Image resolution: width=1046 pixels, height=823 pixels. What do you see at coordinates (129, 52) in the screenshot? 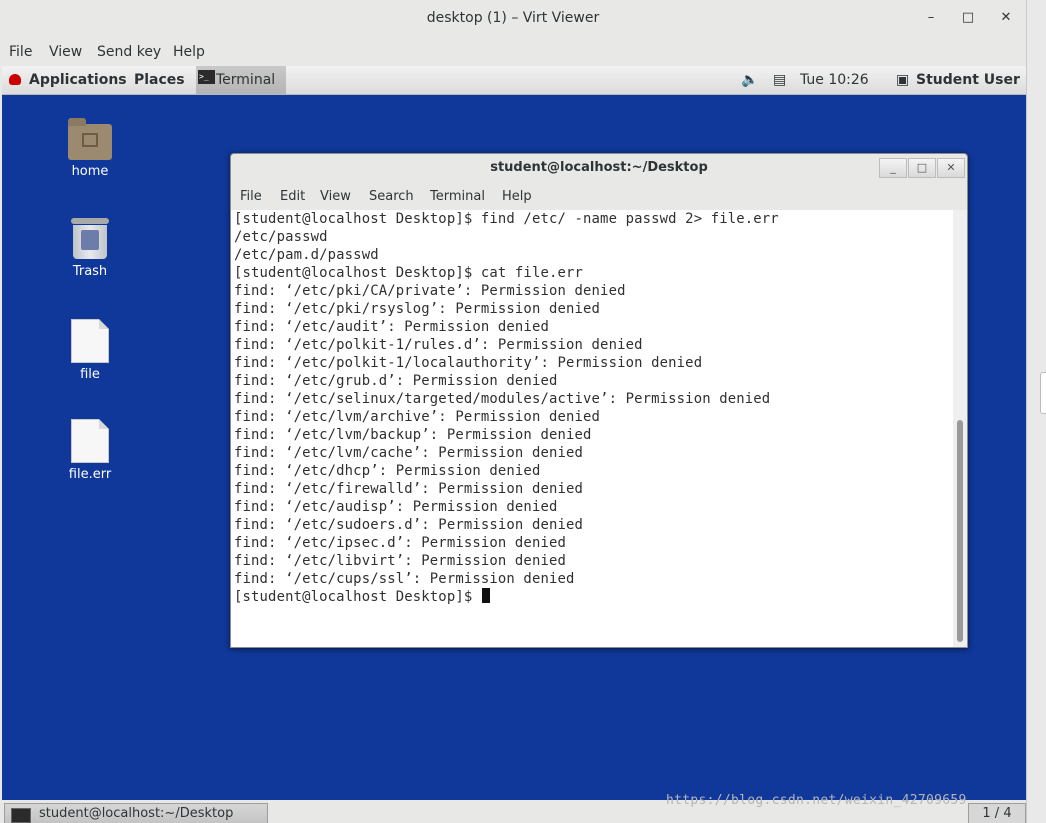
I see `menu-send-key: Send key` at bounding box center [129, 52].